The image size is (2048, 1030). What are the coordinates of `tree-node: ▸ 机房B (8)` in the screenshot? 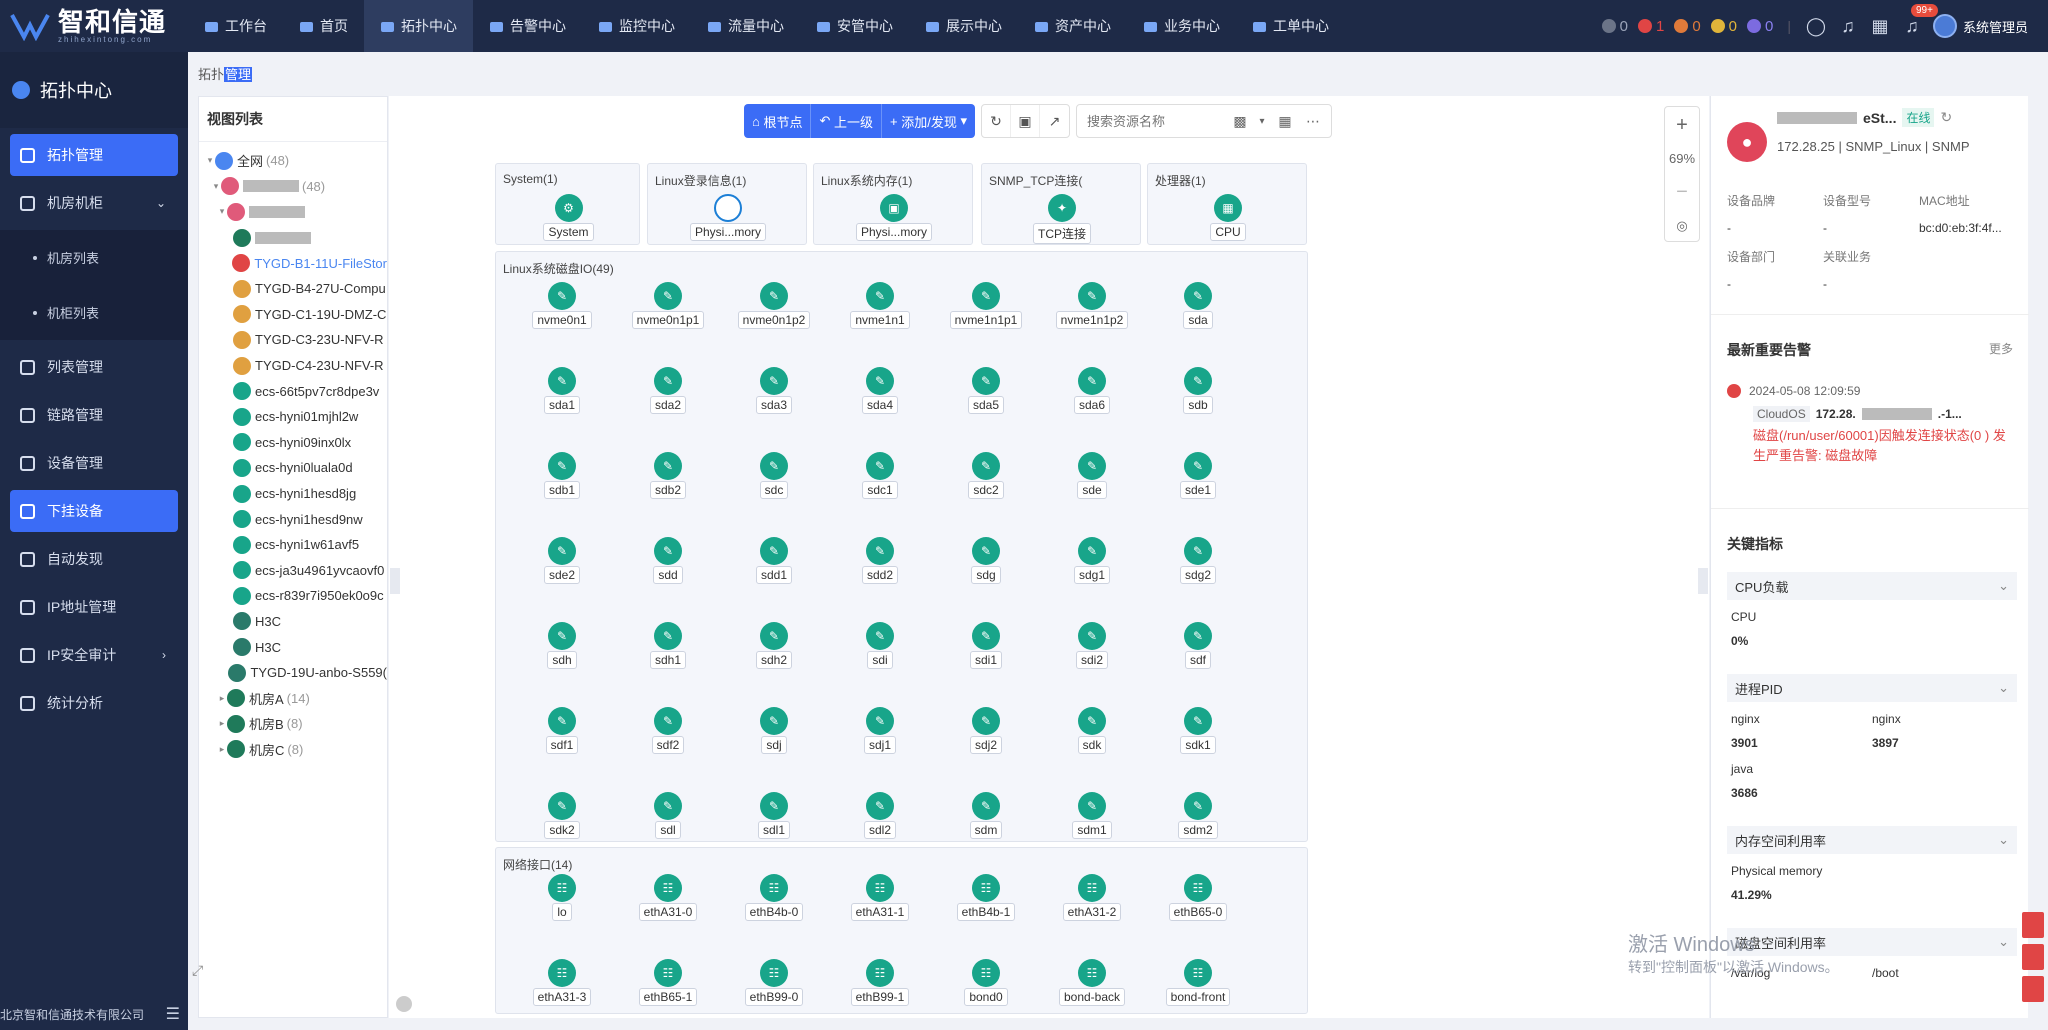 It's located at (293, 724).